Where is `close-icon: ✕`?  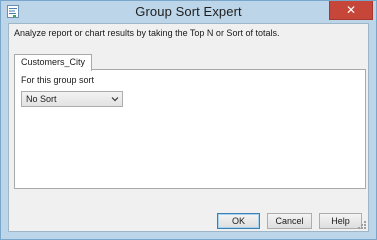 close-icon: ✕ is located at coordinates (351, 10).